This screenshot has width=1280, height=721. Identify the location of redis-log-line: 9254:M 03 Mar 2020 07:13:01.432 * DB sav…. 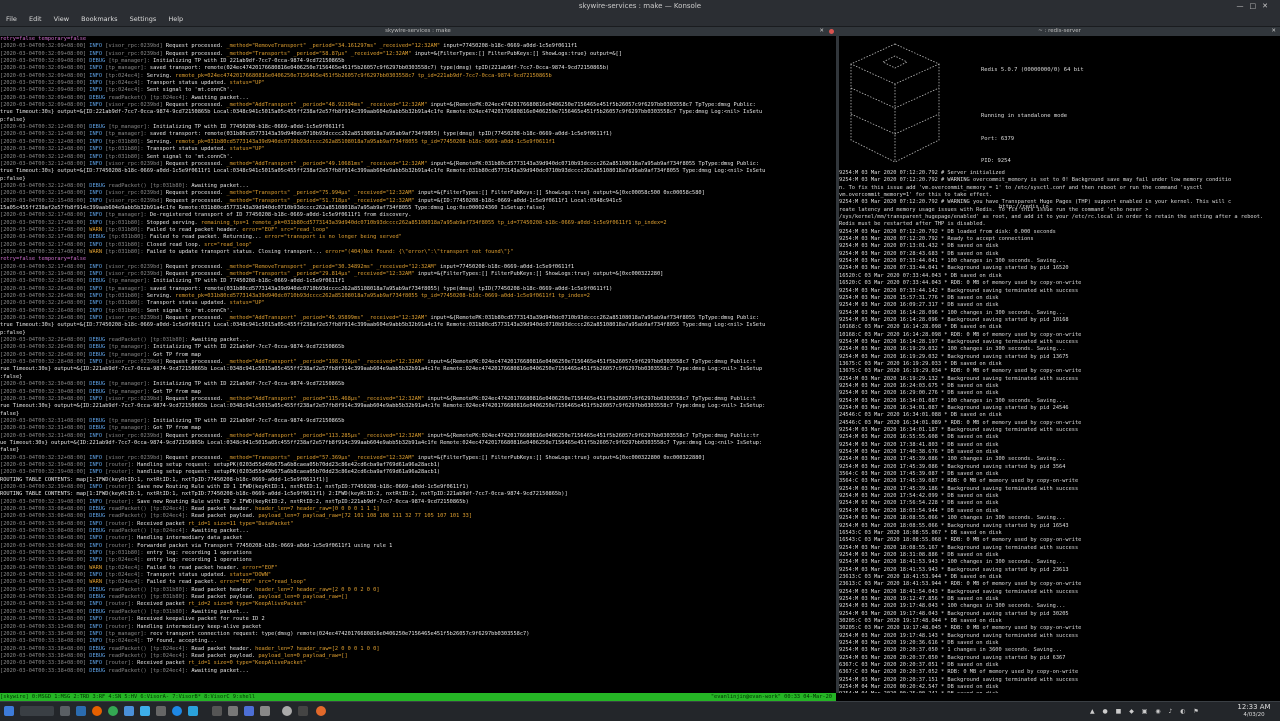
(919, 246).